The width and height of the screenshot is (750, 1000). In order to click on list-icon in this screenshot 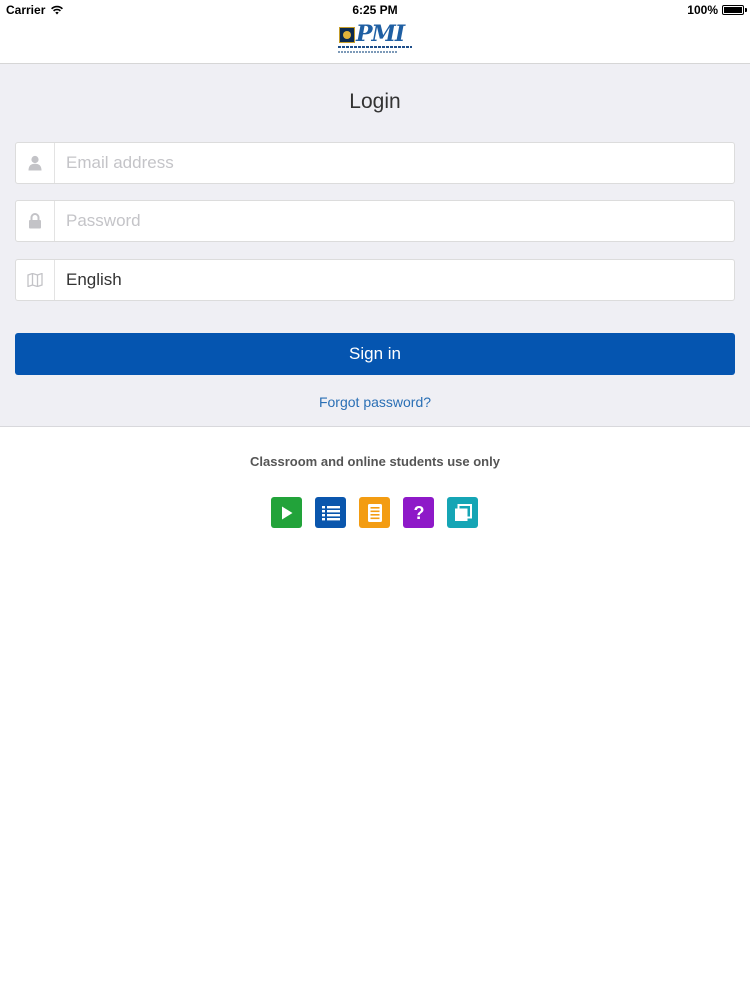, I will do `click(330, 512)`.